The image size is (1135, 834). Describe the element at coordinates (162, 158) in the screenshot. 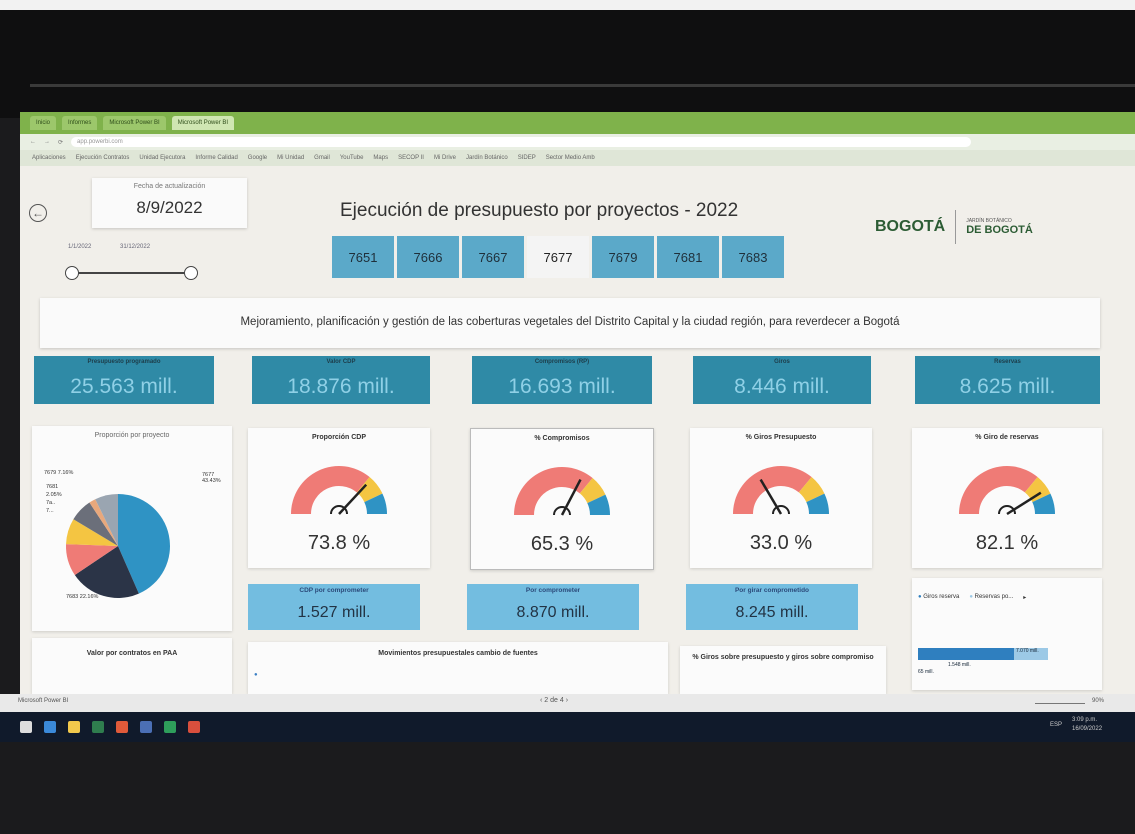

I see `bookmark-item: Unidad Ejecutora` at that location.